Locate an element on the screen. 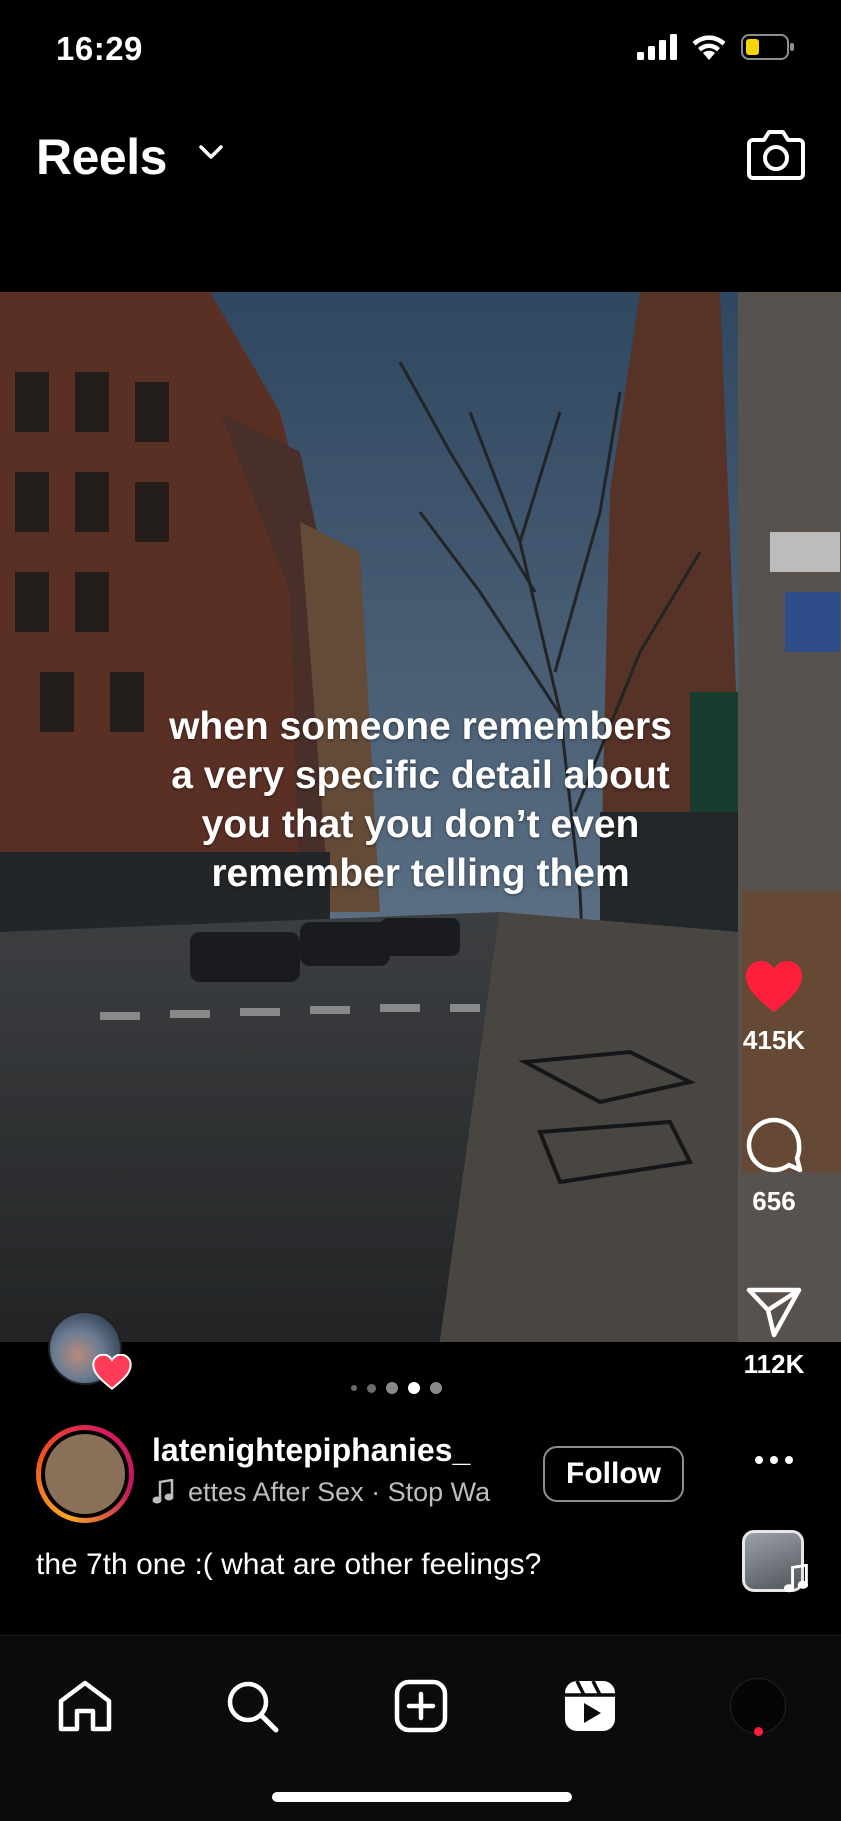 The width and height of the screenshot is (841, 1821). audio-track: ettes After Sex · Stop Wa is located at coordinates (337, 1492).